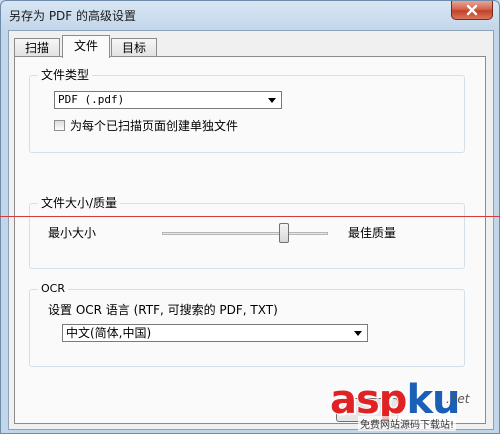 The height and width of the screenshot is (434, 500). I want to click on close-icon, so click(472, 10).